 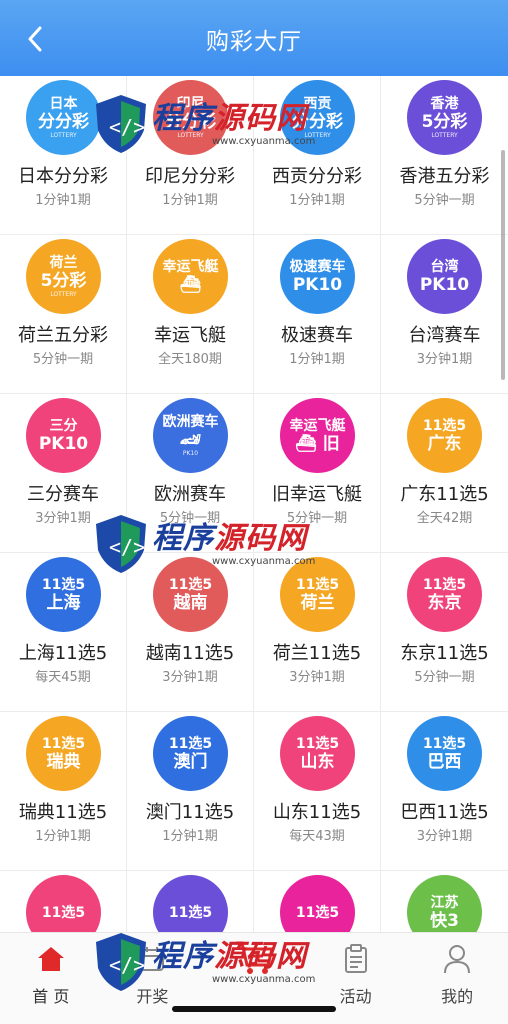 I want to click on lottery-game-card: 11选5 荷兰 荷兰11选5 3分钟1期, so click(x=317, y=632).